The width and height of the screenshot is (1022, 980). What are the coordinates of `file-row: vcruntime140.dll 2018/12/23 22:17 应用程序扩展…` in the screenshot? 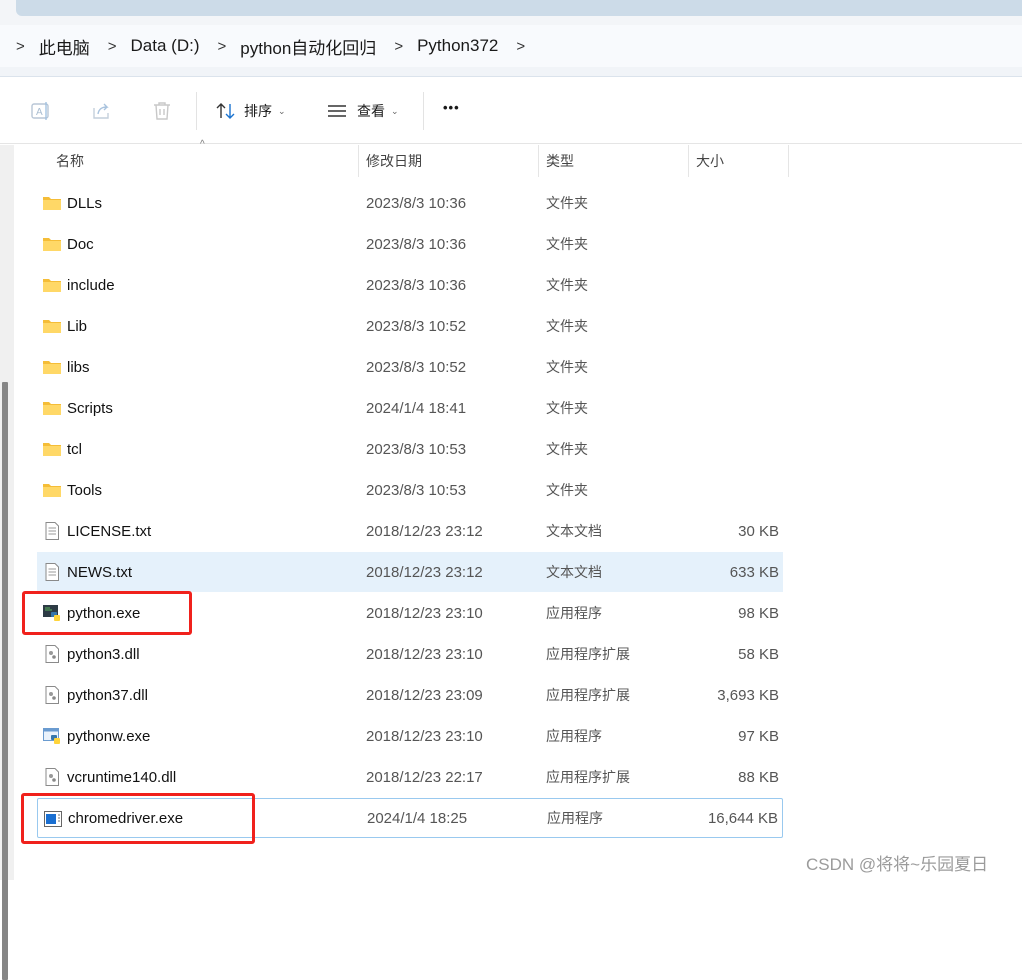 It's located at (410, 777).